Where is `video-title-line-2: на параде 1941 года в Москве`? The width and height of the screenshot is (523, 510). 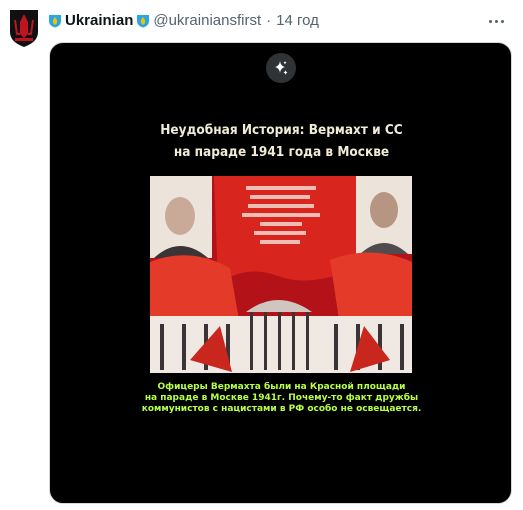 video-title-line-2: на параде 1941 года в Москве is located at coordinates (281, 152).